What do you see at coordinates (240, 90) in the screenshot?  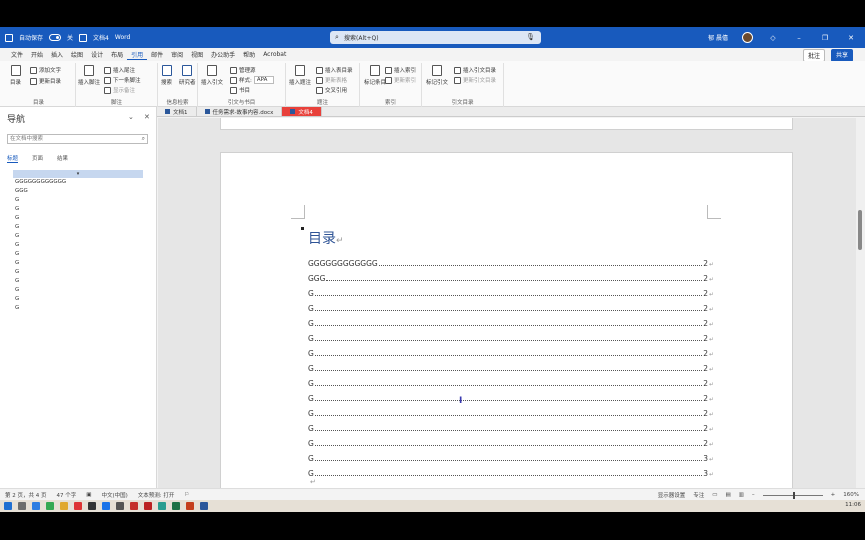 I see `bibliography-button: 书目` at bounding box center [240, 90].